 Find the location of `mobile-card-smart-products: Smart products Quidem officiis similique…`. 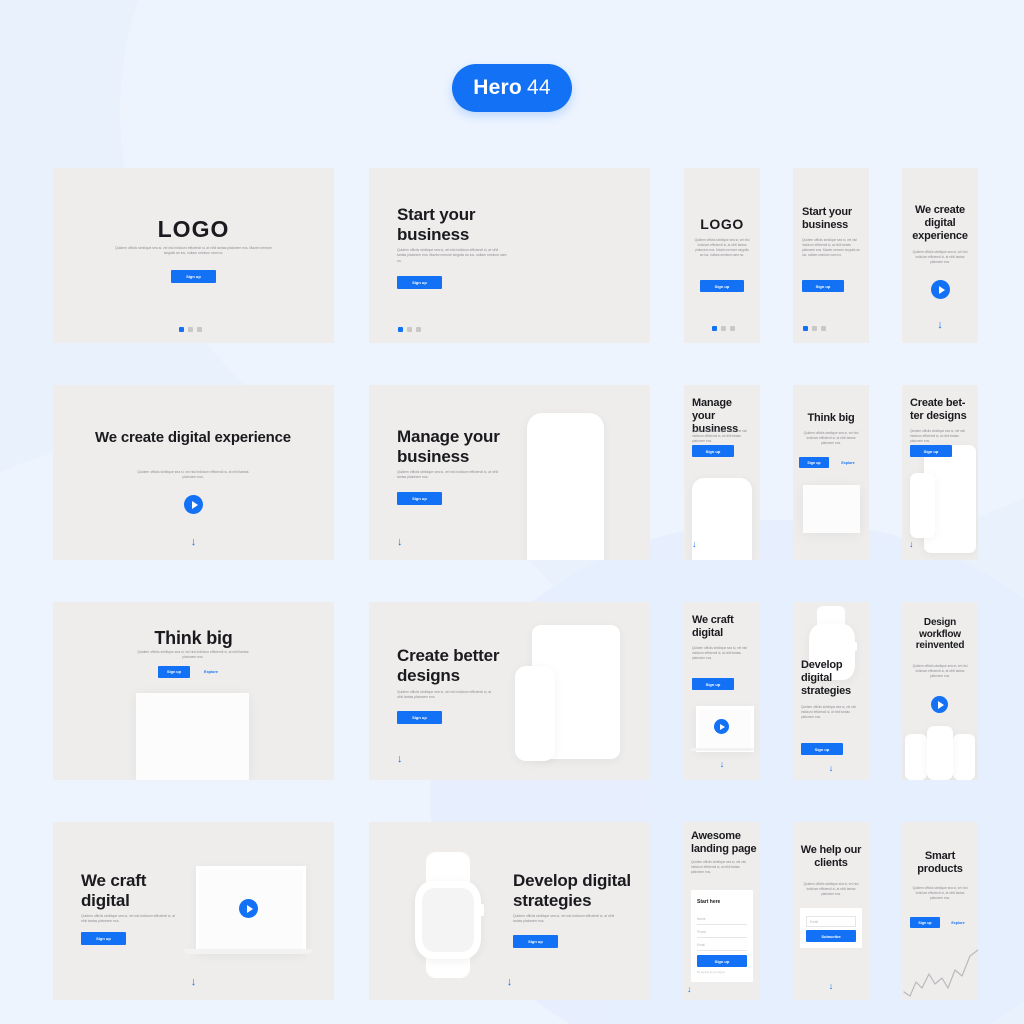

mobile-card-smart-products: Smart products Quidem officiis similique… is located at coordinates (940, 911).